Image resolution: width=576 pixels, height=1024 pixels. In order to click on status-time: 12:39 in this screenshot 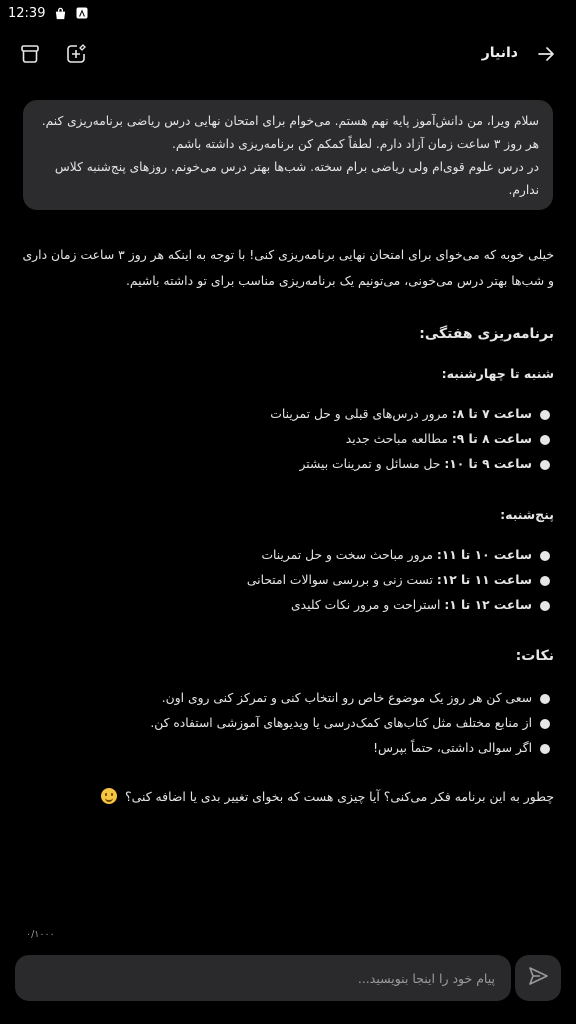, I will do `click(27, 13)`.